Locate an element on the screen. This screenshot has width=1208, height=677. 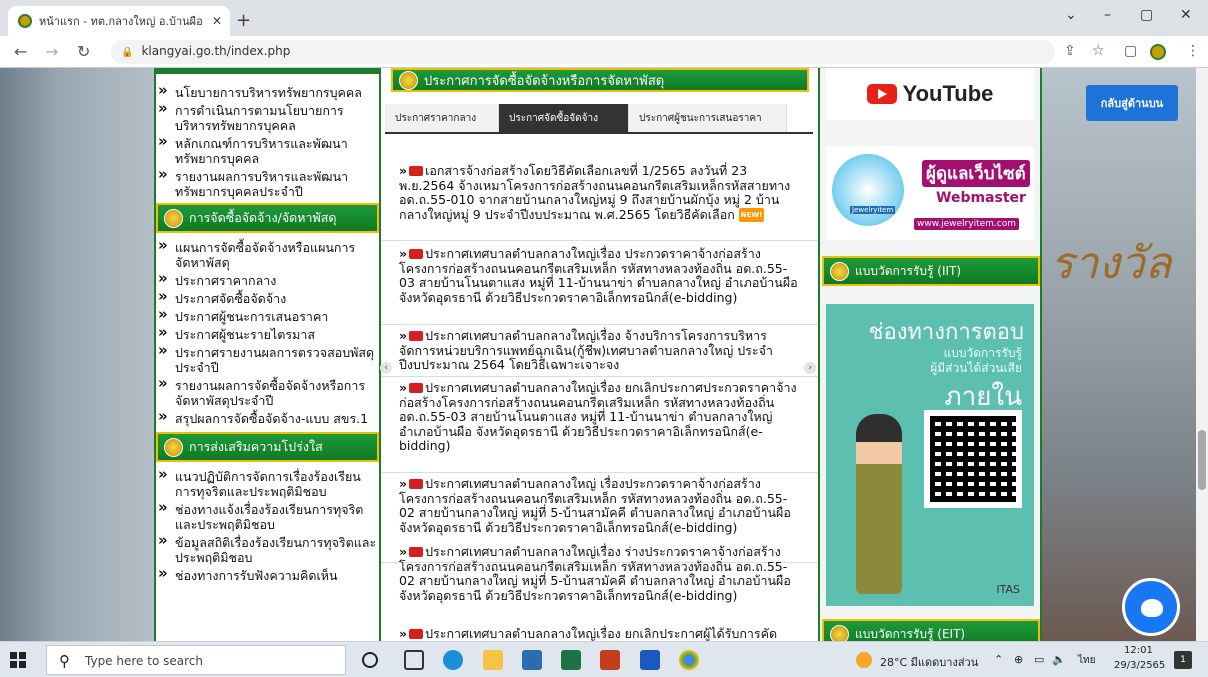
weather-icon is located at coordinates (864, 660).